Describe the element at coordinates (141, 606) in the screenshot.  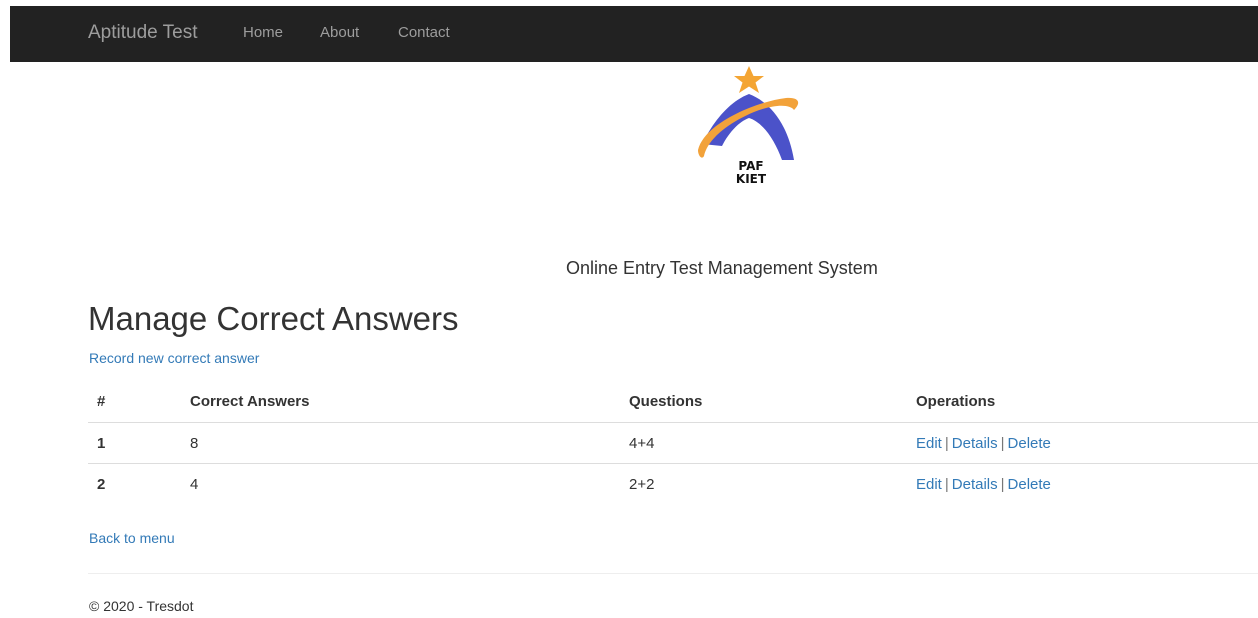
I see `footer-copyright: © 2020 - Tresdot` at that location.